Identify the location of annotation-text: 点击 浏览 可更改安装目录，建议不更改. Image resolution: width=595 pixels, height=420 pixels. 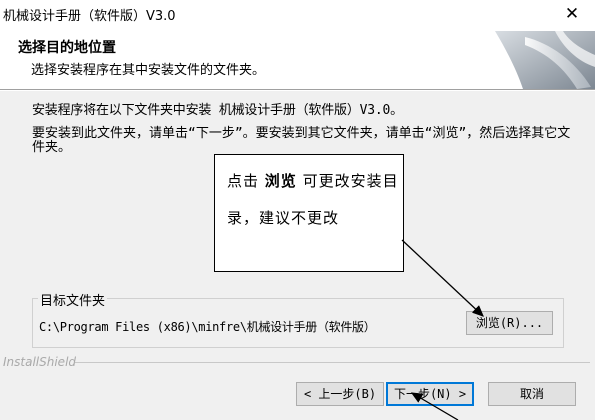
(313, 200).